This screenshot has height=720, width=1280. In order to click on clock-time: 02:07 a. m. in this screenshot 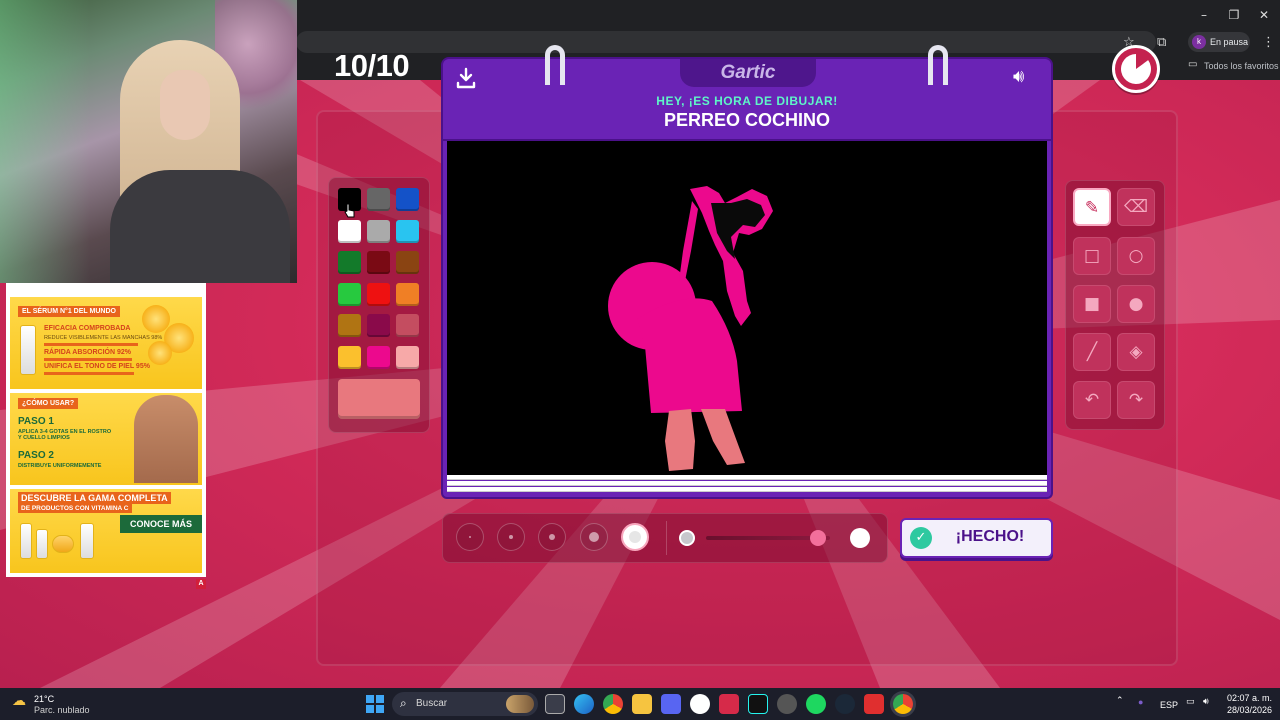, I will do `click(1247, 698)`.